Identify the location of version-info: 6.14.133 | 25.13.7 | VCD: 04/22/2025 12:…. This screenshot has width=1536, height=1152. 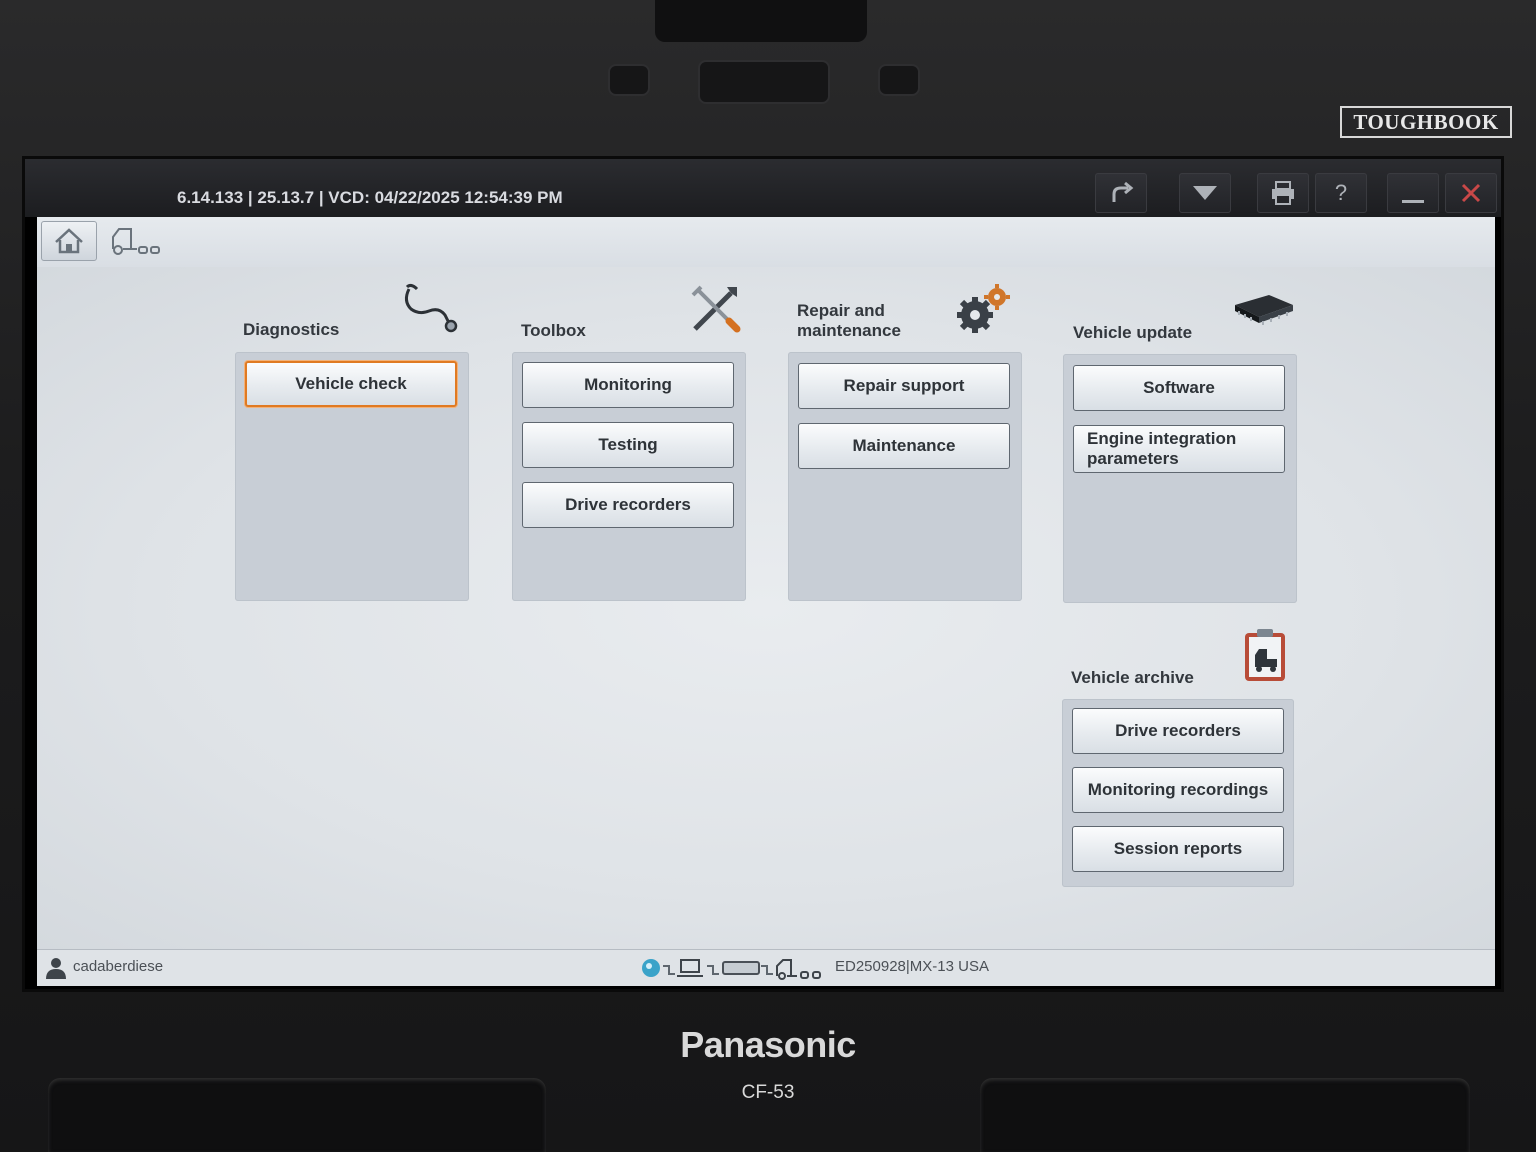
(370, 197).